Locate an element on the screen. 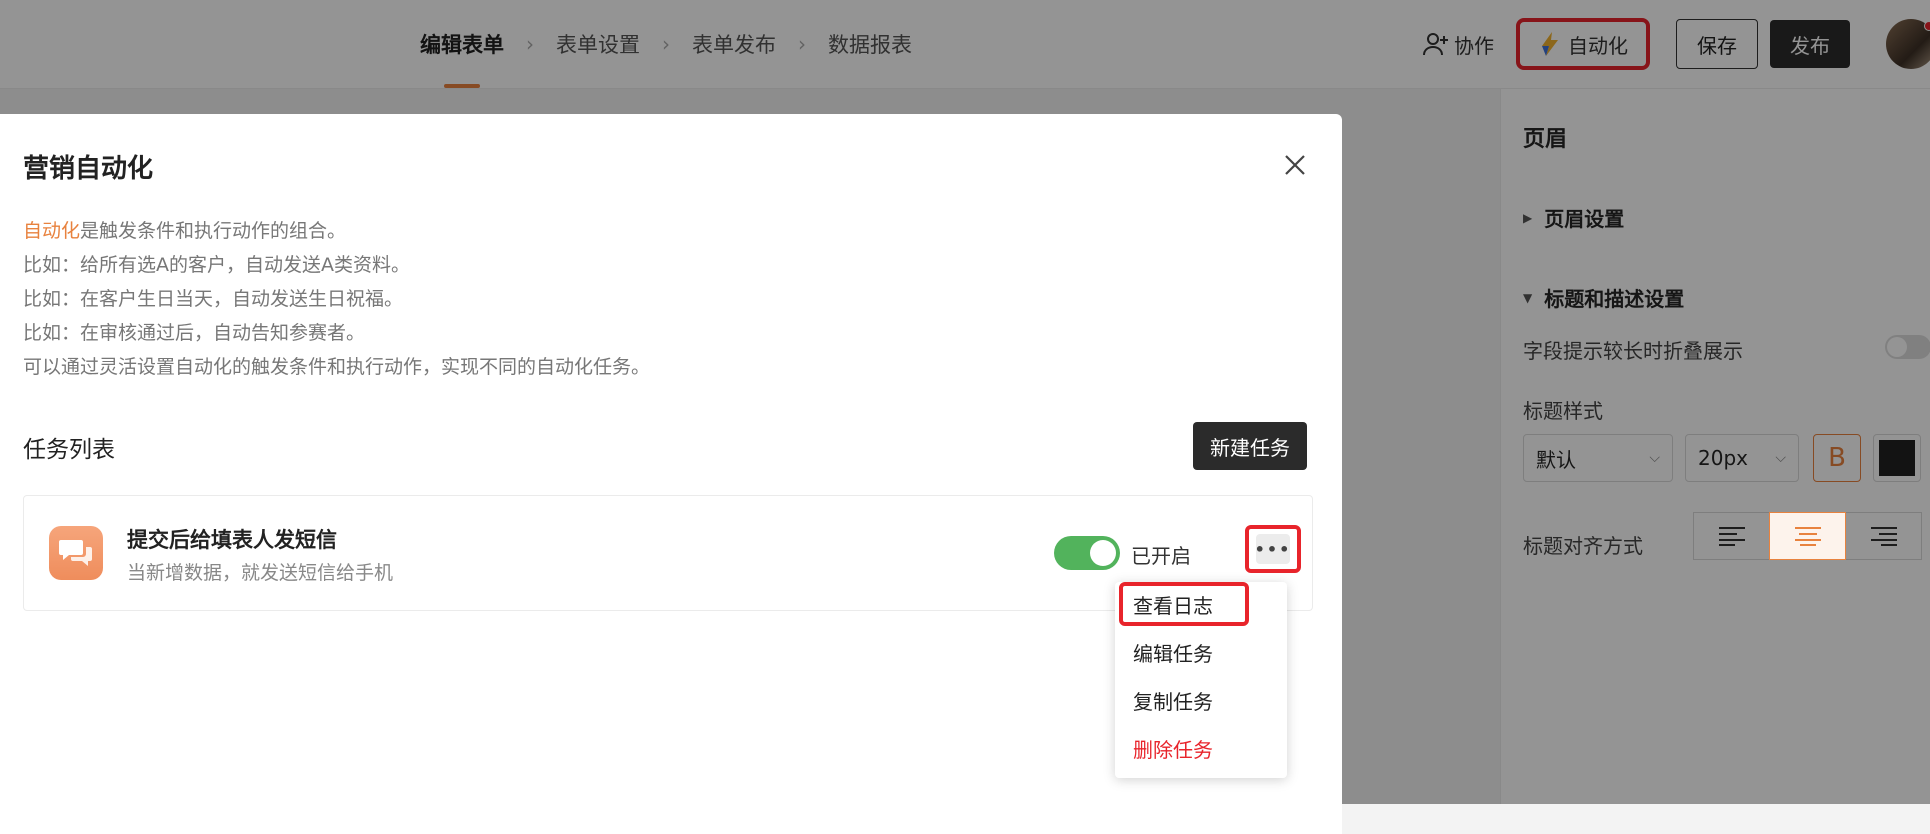  desc-text: 是触发条件和执行动作的组合。 is located at coordinates (213, 231).